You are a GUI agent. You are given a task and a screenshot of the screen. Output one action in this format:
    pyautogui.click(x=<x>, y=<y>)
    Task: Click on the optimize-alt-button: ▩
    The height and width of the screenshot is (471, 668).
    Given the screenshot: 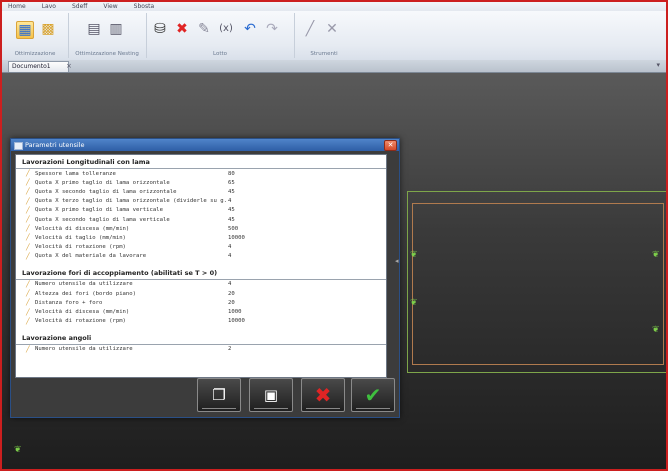 What is the action you would take?
    pyautogui.click(x=48, y=29)
    